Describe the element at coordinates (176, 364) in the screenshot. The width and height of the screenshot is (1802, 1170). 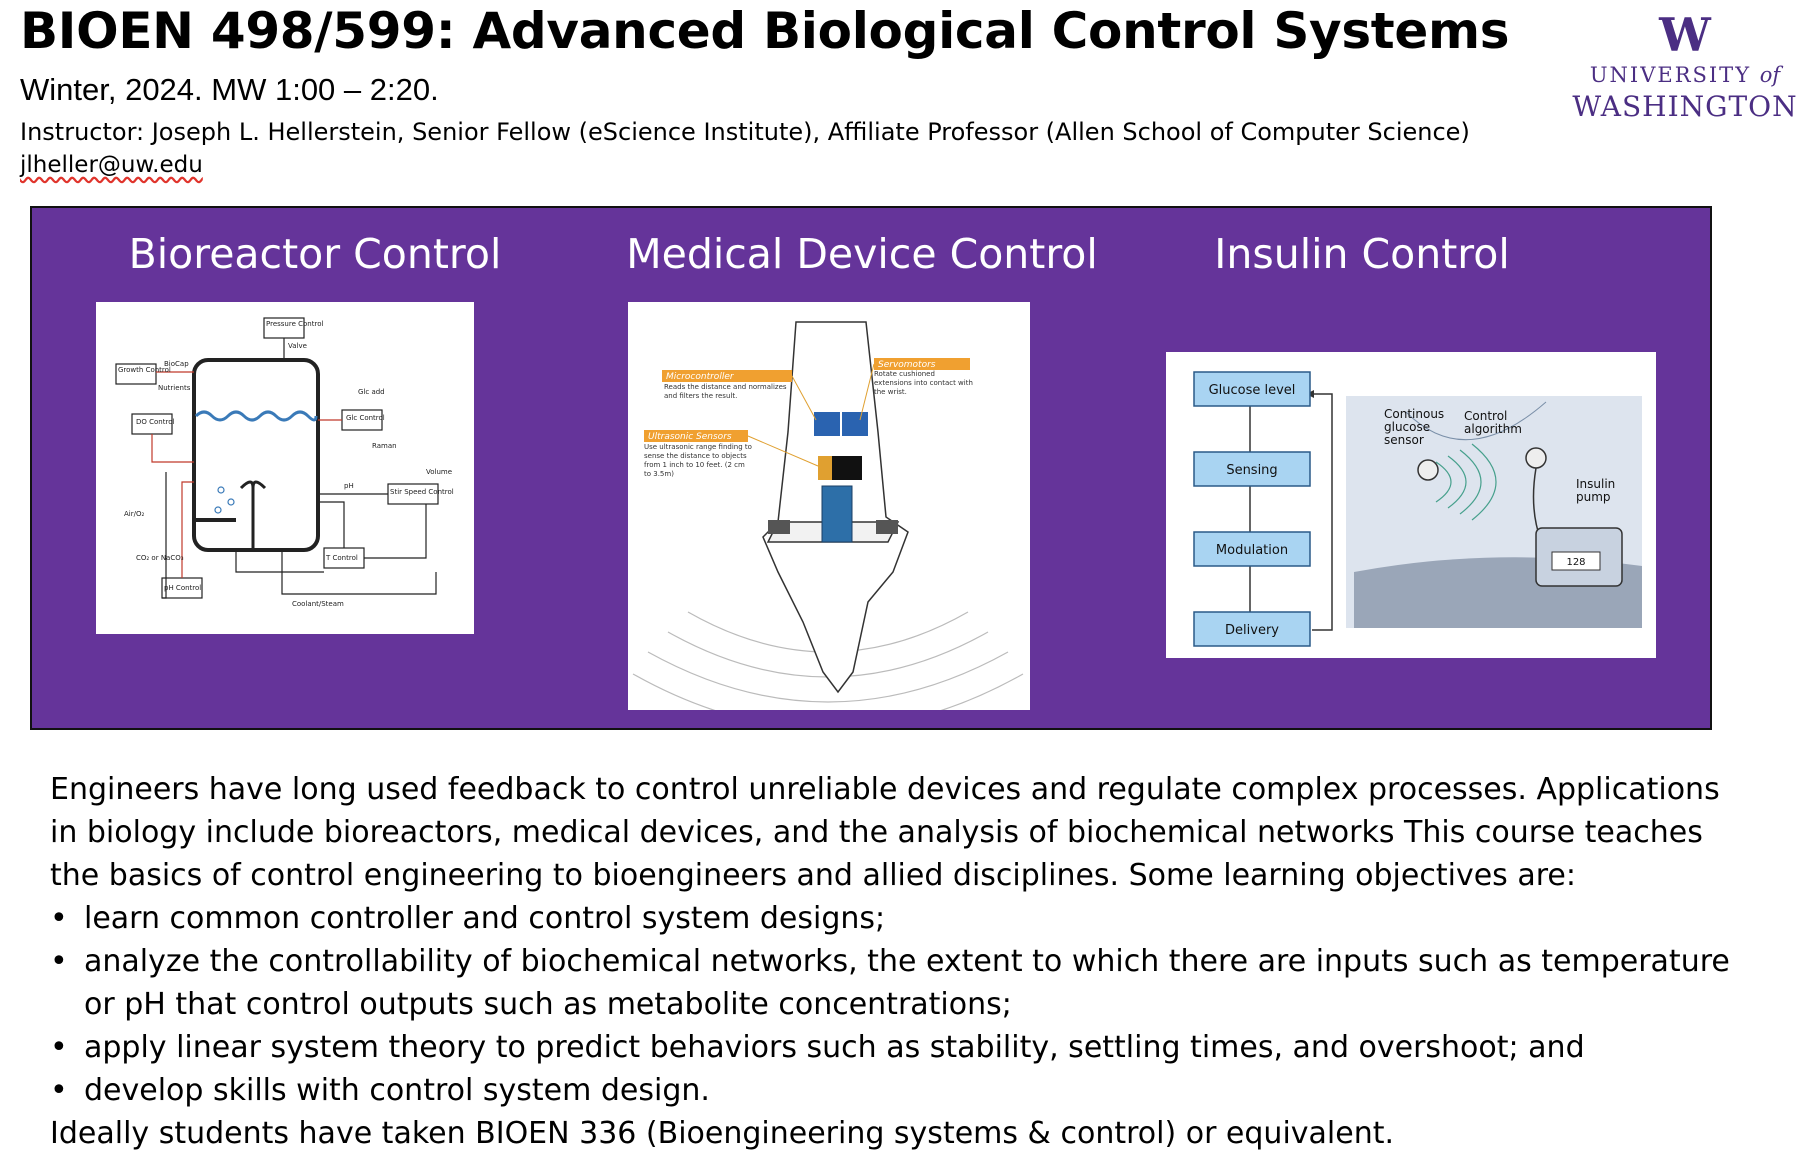
I see `biocap-label: BioCap` at that location.